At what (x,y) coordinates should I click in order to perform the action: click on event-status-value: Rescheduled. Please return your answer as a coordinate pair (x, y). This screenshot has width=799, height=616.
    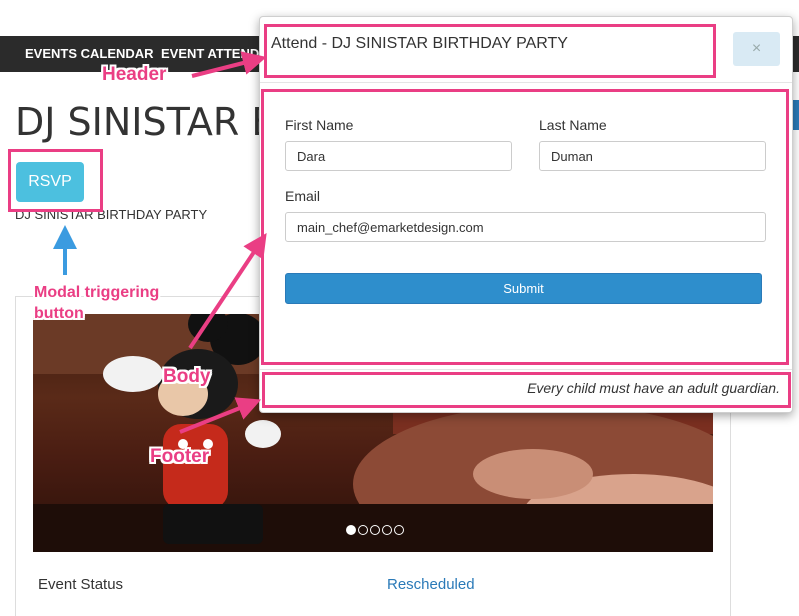
    Looking at the image, I should click on (431, 584).